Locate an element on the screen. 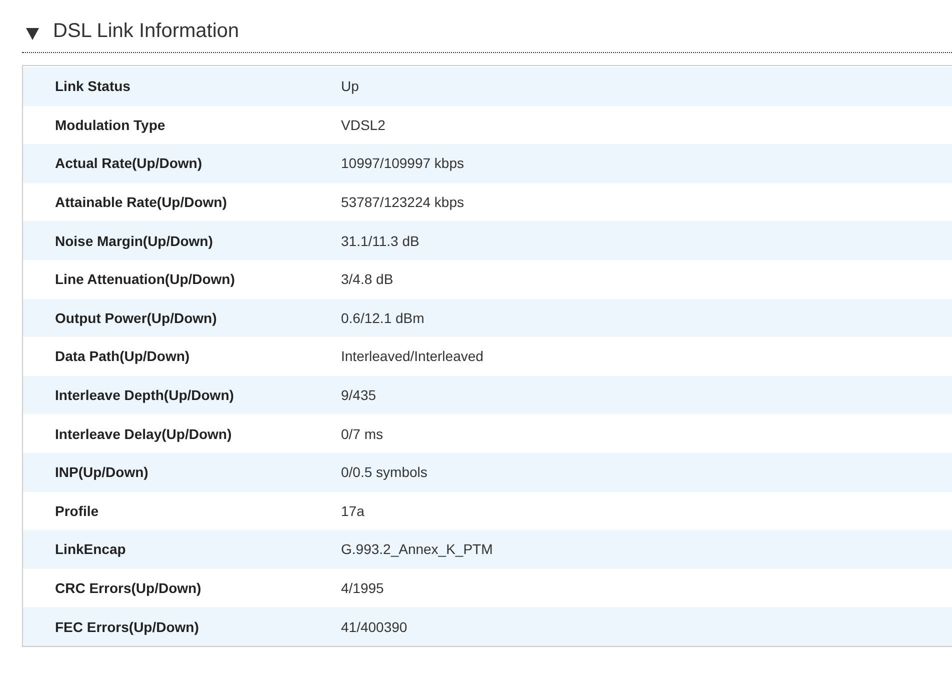  row-value: 0/0.5 symbols is located at coordinates (384, 472).